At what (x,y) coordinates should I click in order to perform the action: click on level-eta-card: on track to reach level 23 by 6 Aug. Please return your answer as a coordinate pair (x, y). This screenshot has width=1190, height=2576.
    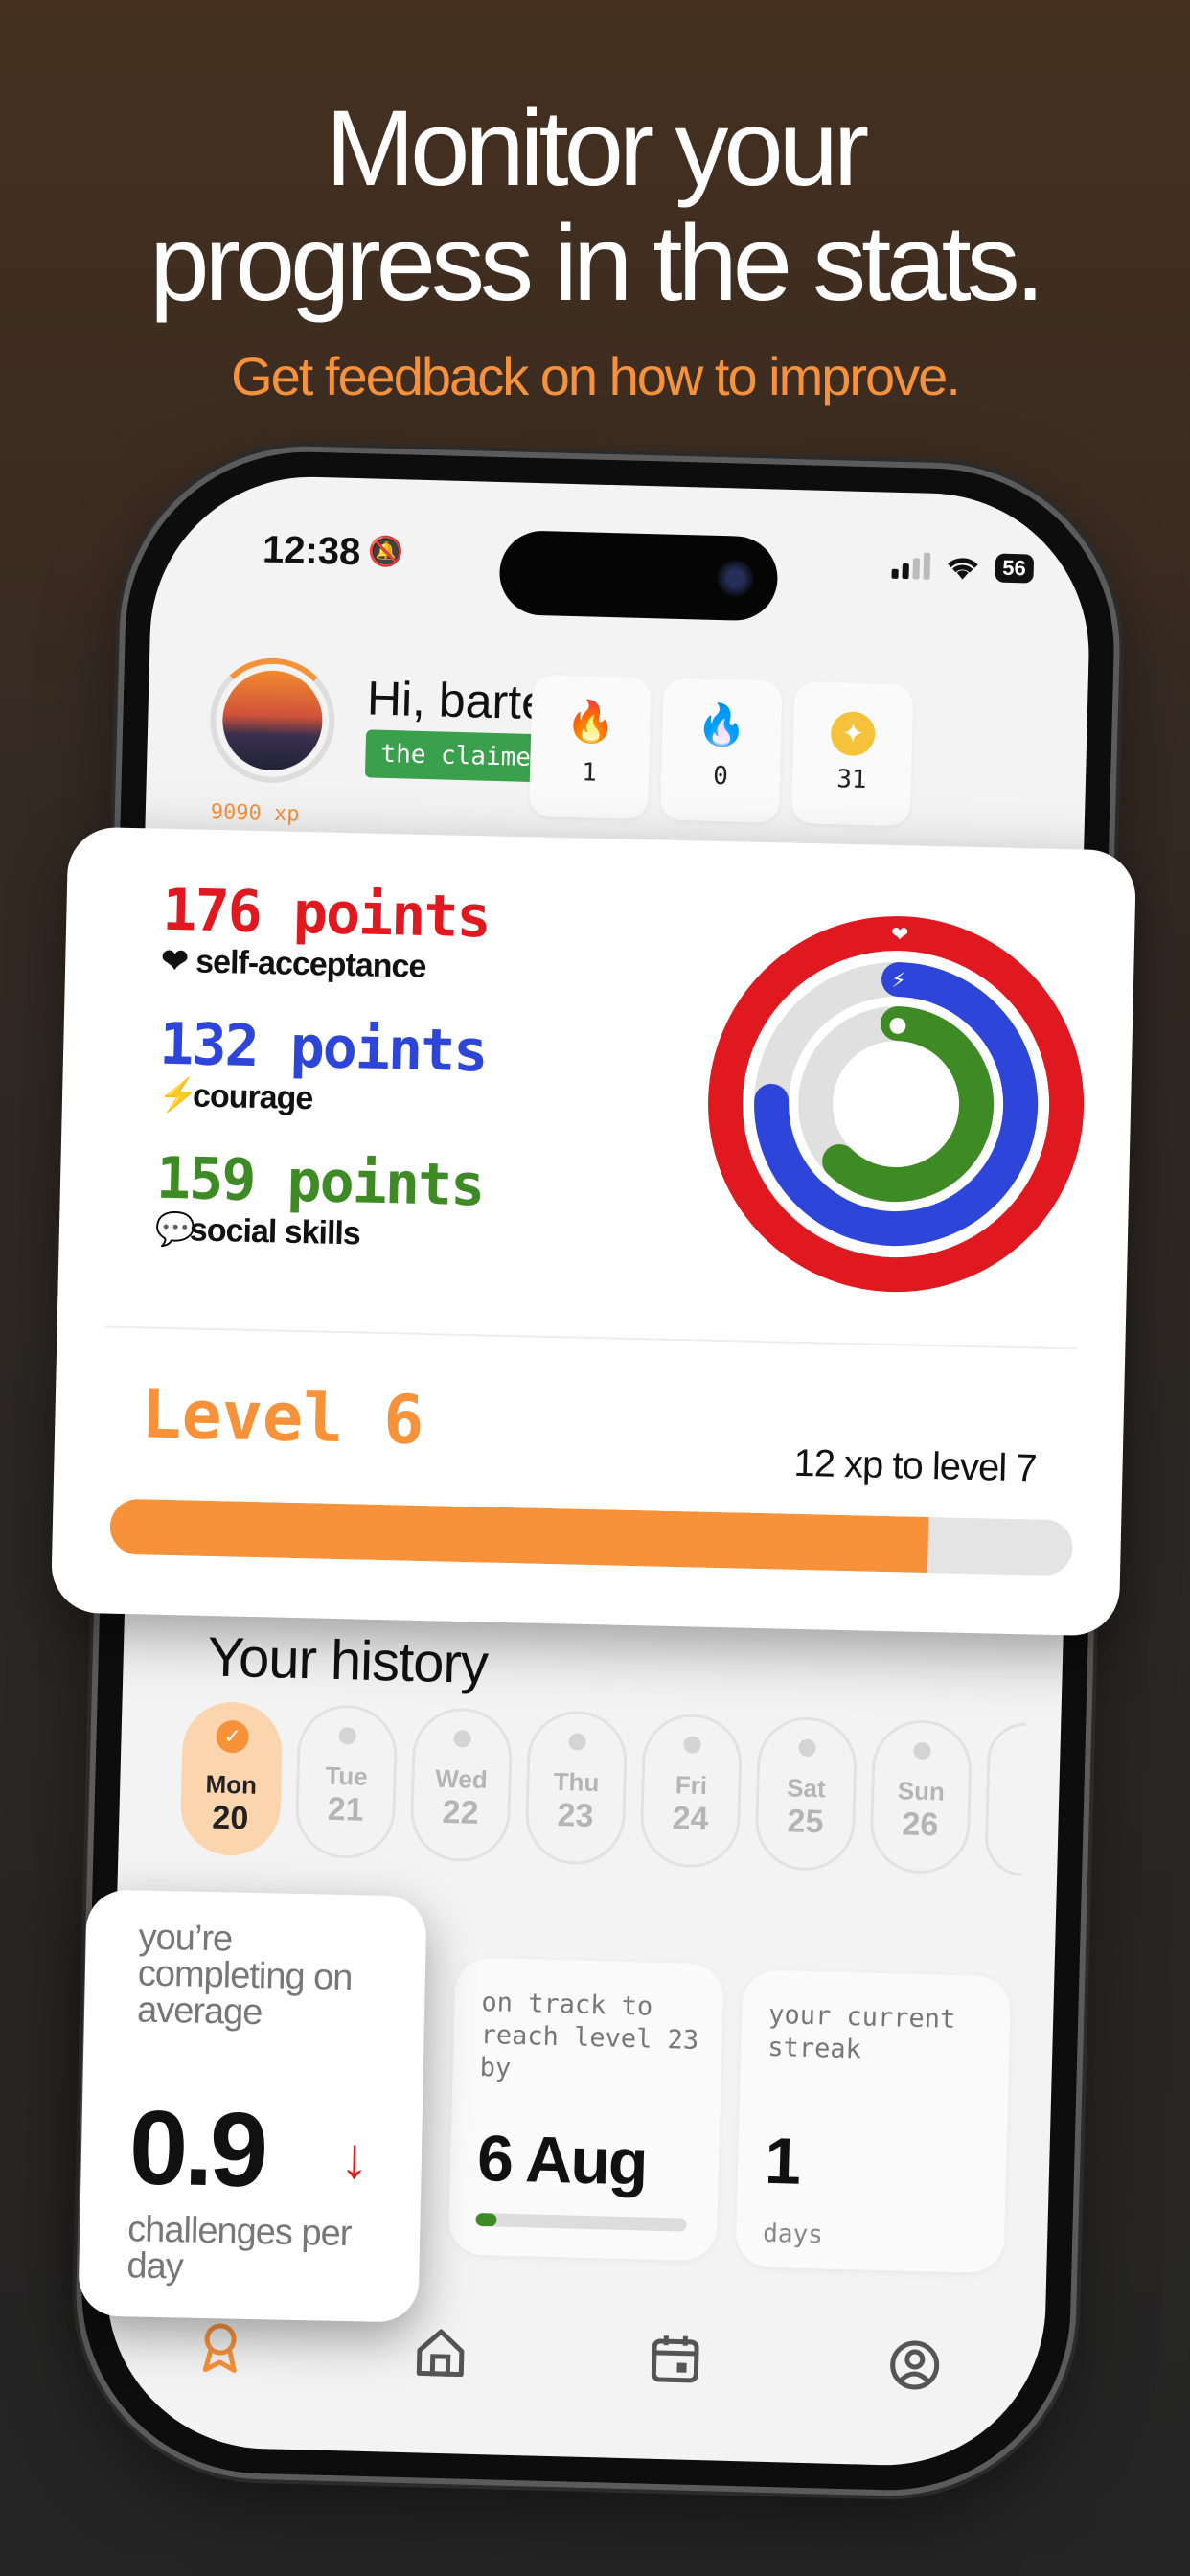
    Looking at the image, I should click on (586, 2110).